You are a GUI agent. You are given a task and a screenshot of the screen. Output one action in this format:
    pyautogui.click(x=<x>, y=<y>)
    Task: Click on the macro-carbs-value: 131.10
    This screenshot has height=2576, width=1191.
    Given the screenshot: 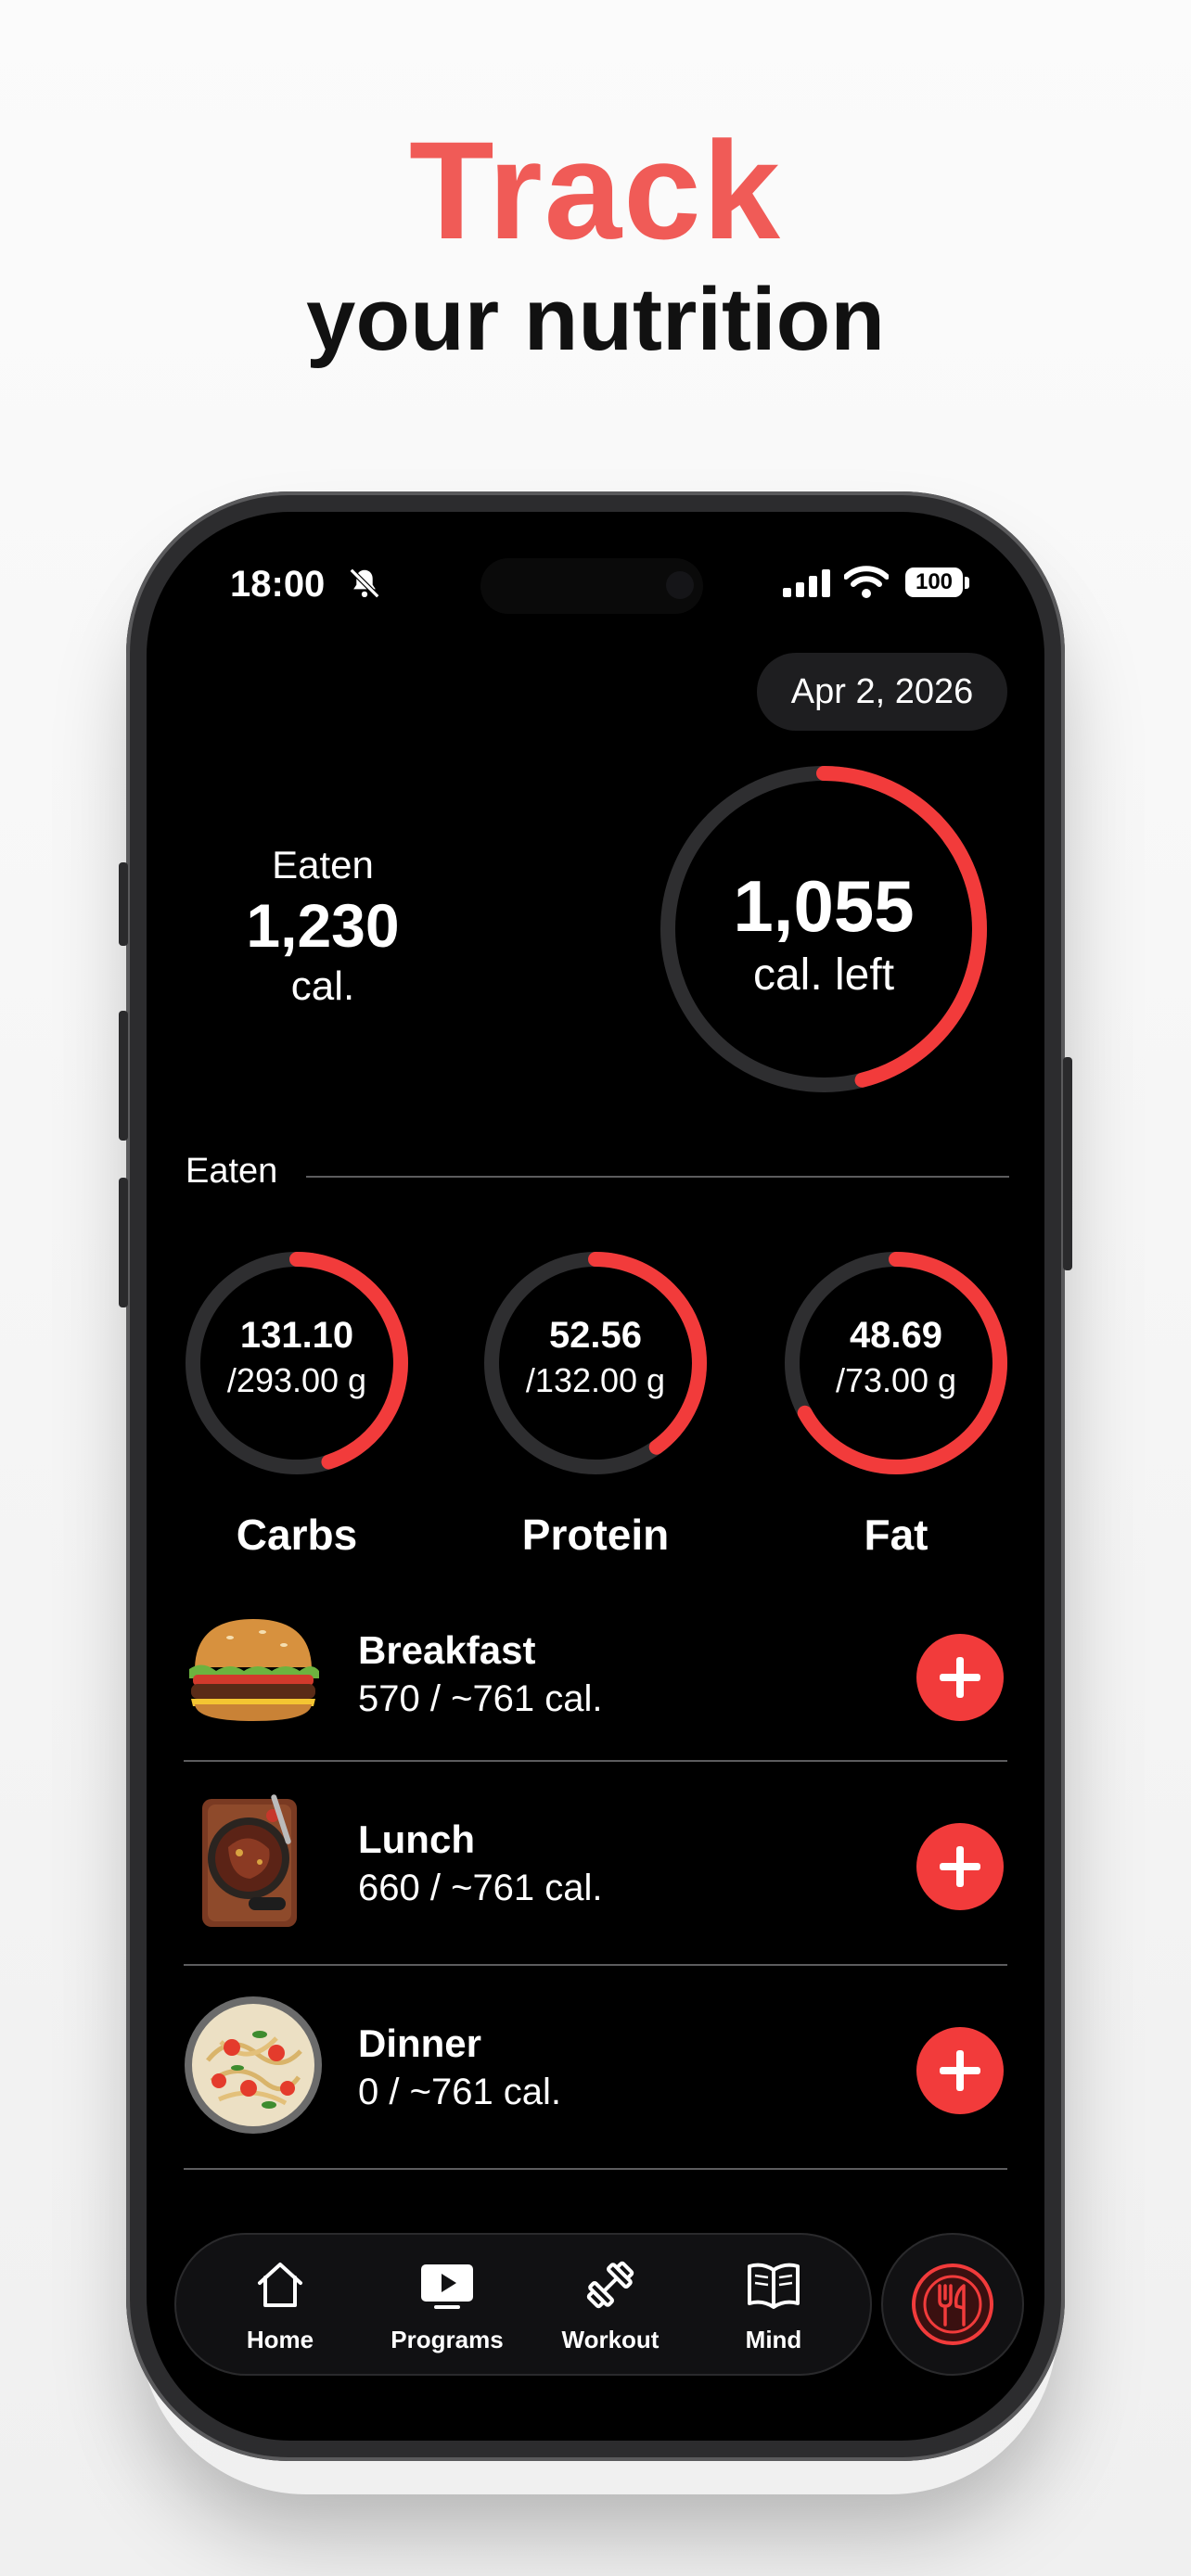 What is the action you would take?
    pyautogui.click(x=296, y=1336)
    